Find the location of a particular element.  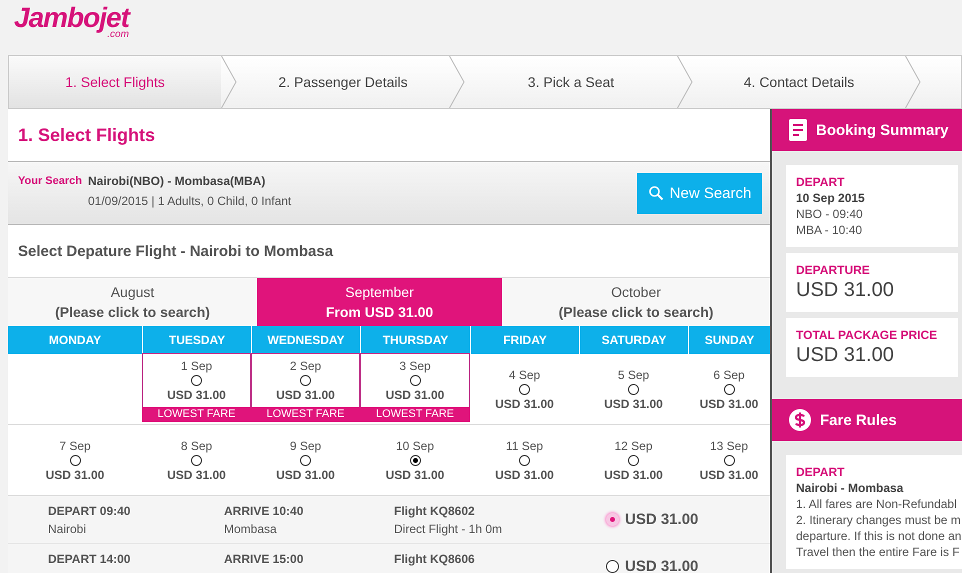

day-date: 7 Sep is located at coordinates (75, 445).